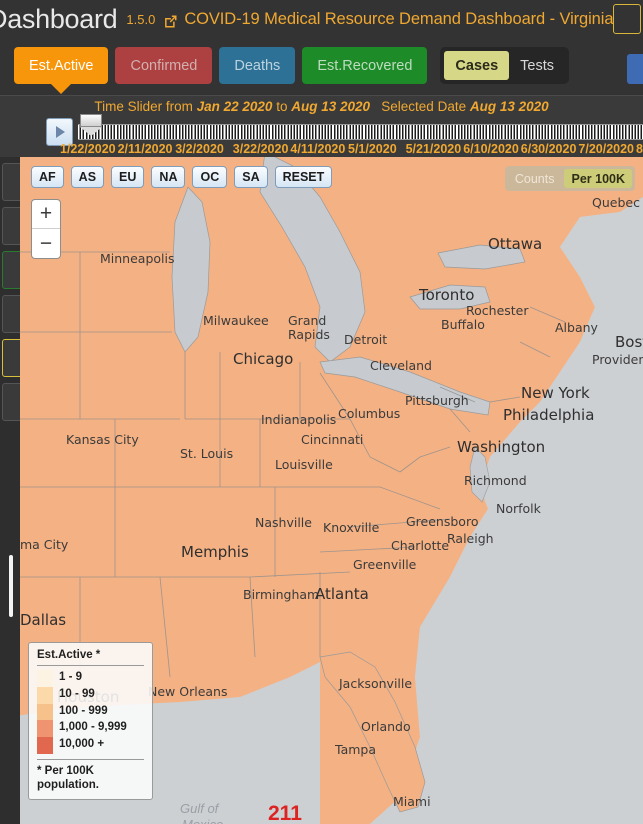  I want to click on continent-button-af: AF, so click(47, 177).